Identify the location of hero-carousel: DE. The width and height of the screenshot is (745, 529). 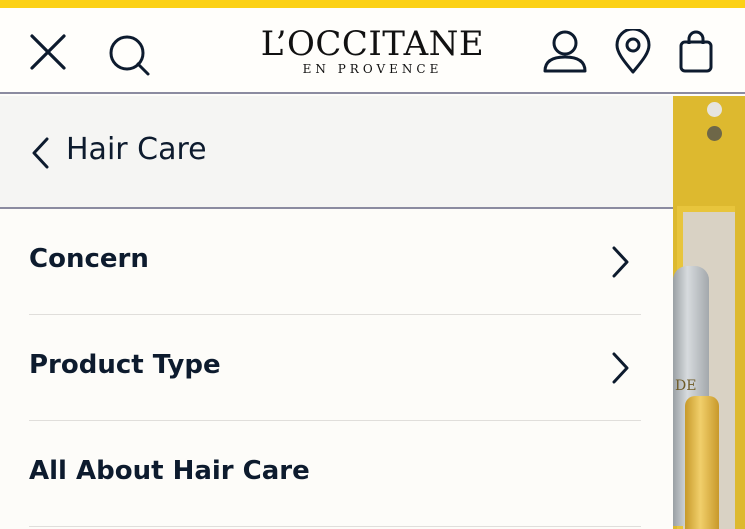
(709, 312).